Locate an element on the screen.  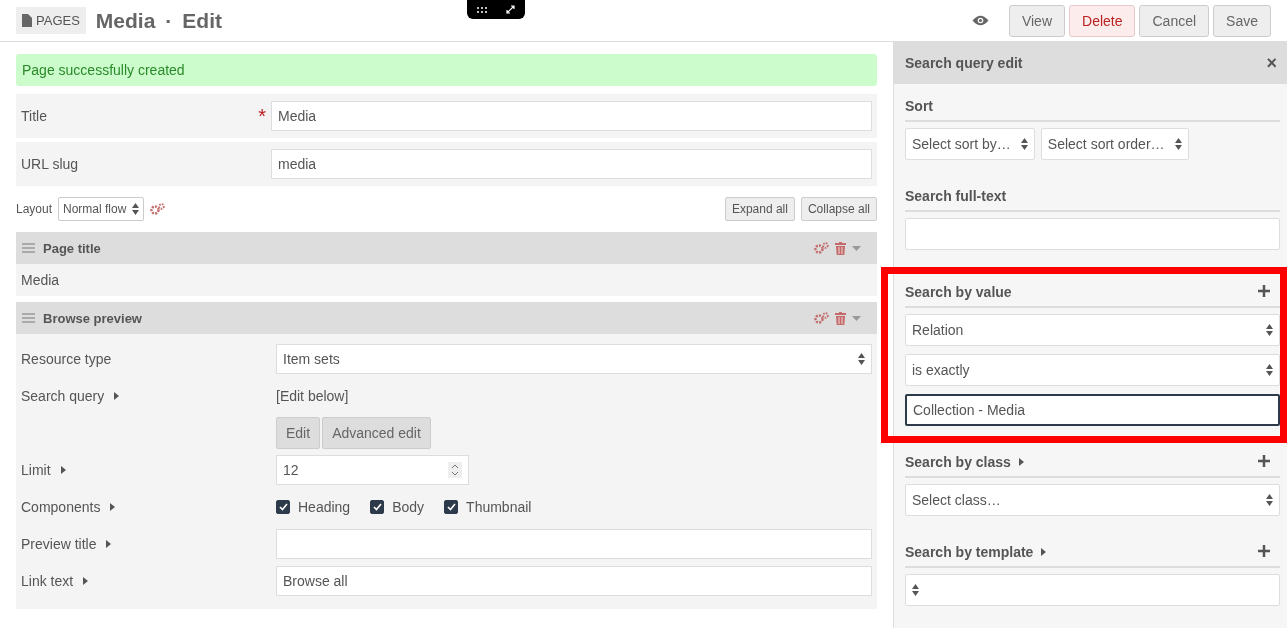
number-field: 12 is located at coordinates (372, 470).